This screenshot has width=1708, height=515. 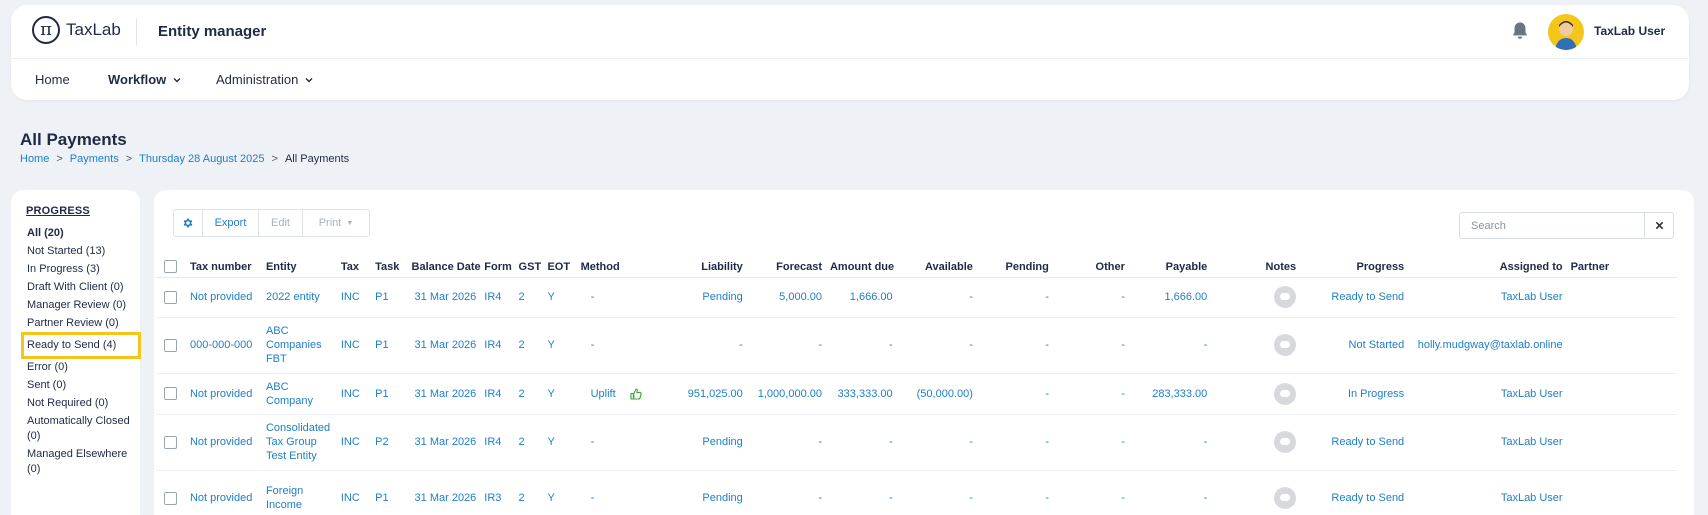 I want to click on breadcrumb-payments: Payments, so click(x=94, y=159).